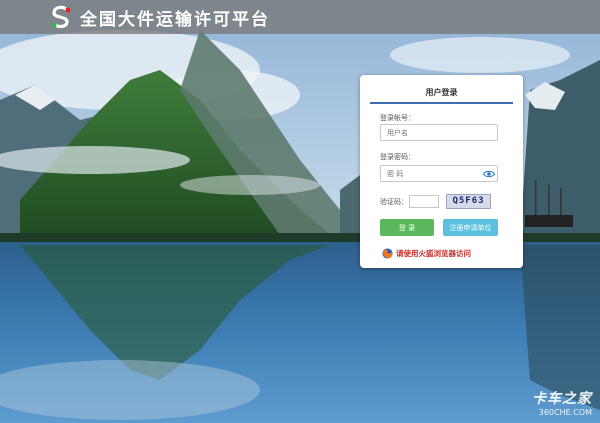 This screenshot has width=600, height=423. Describe the element at coordinates (397, 157) in the screenshot. I see `password-label: 登录密码：` at that location.